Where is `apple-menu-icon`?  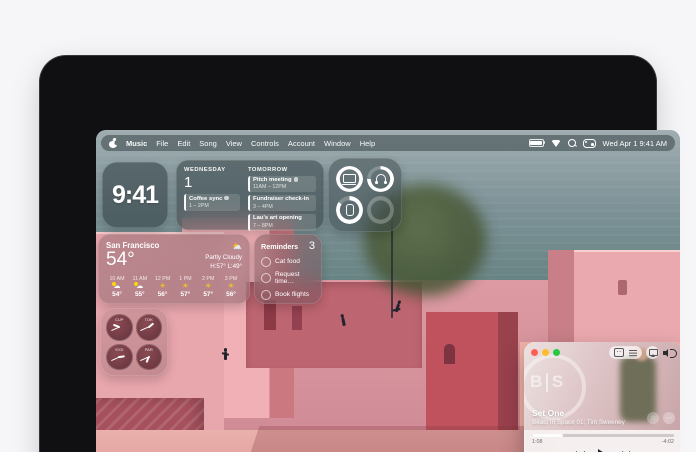
apple-menu-icon is located at coordinates (113, 143).